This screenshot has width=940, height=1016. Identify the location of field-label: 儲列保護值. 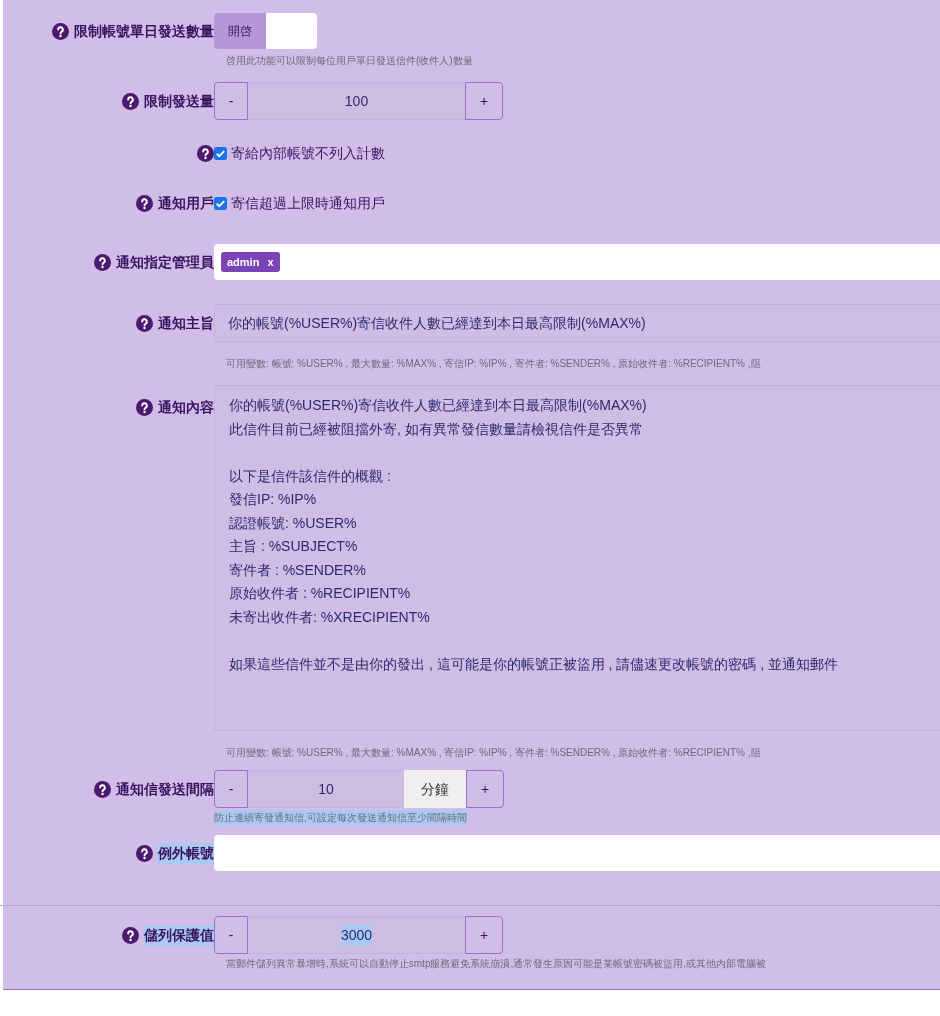
(179, 935).